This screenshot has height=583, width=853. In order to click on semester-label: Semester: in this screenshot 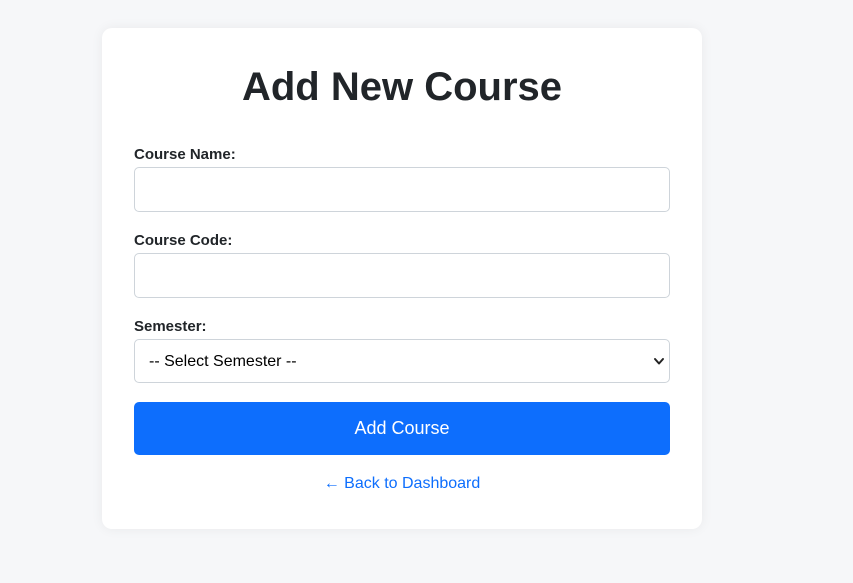, I will do `click(170, 326)`.